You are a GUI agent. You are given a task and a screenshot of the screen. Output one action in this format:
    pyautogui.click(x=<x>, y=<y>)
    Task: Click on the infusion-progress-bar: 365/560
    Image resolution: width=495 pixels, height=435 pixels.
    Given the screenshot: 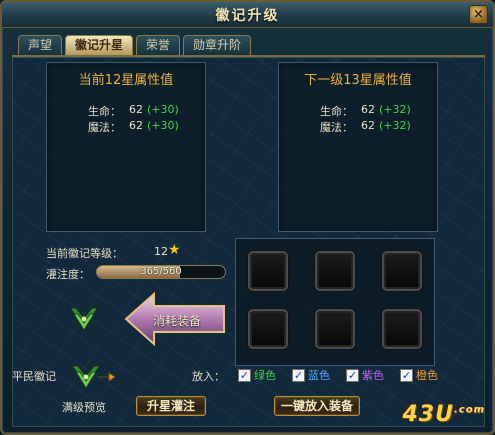 What is the action you would take?
    pyautogui.click(x=161, y=272)
    